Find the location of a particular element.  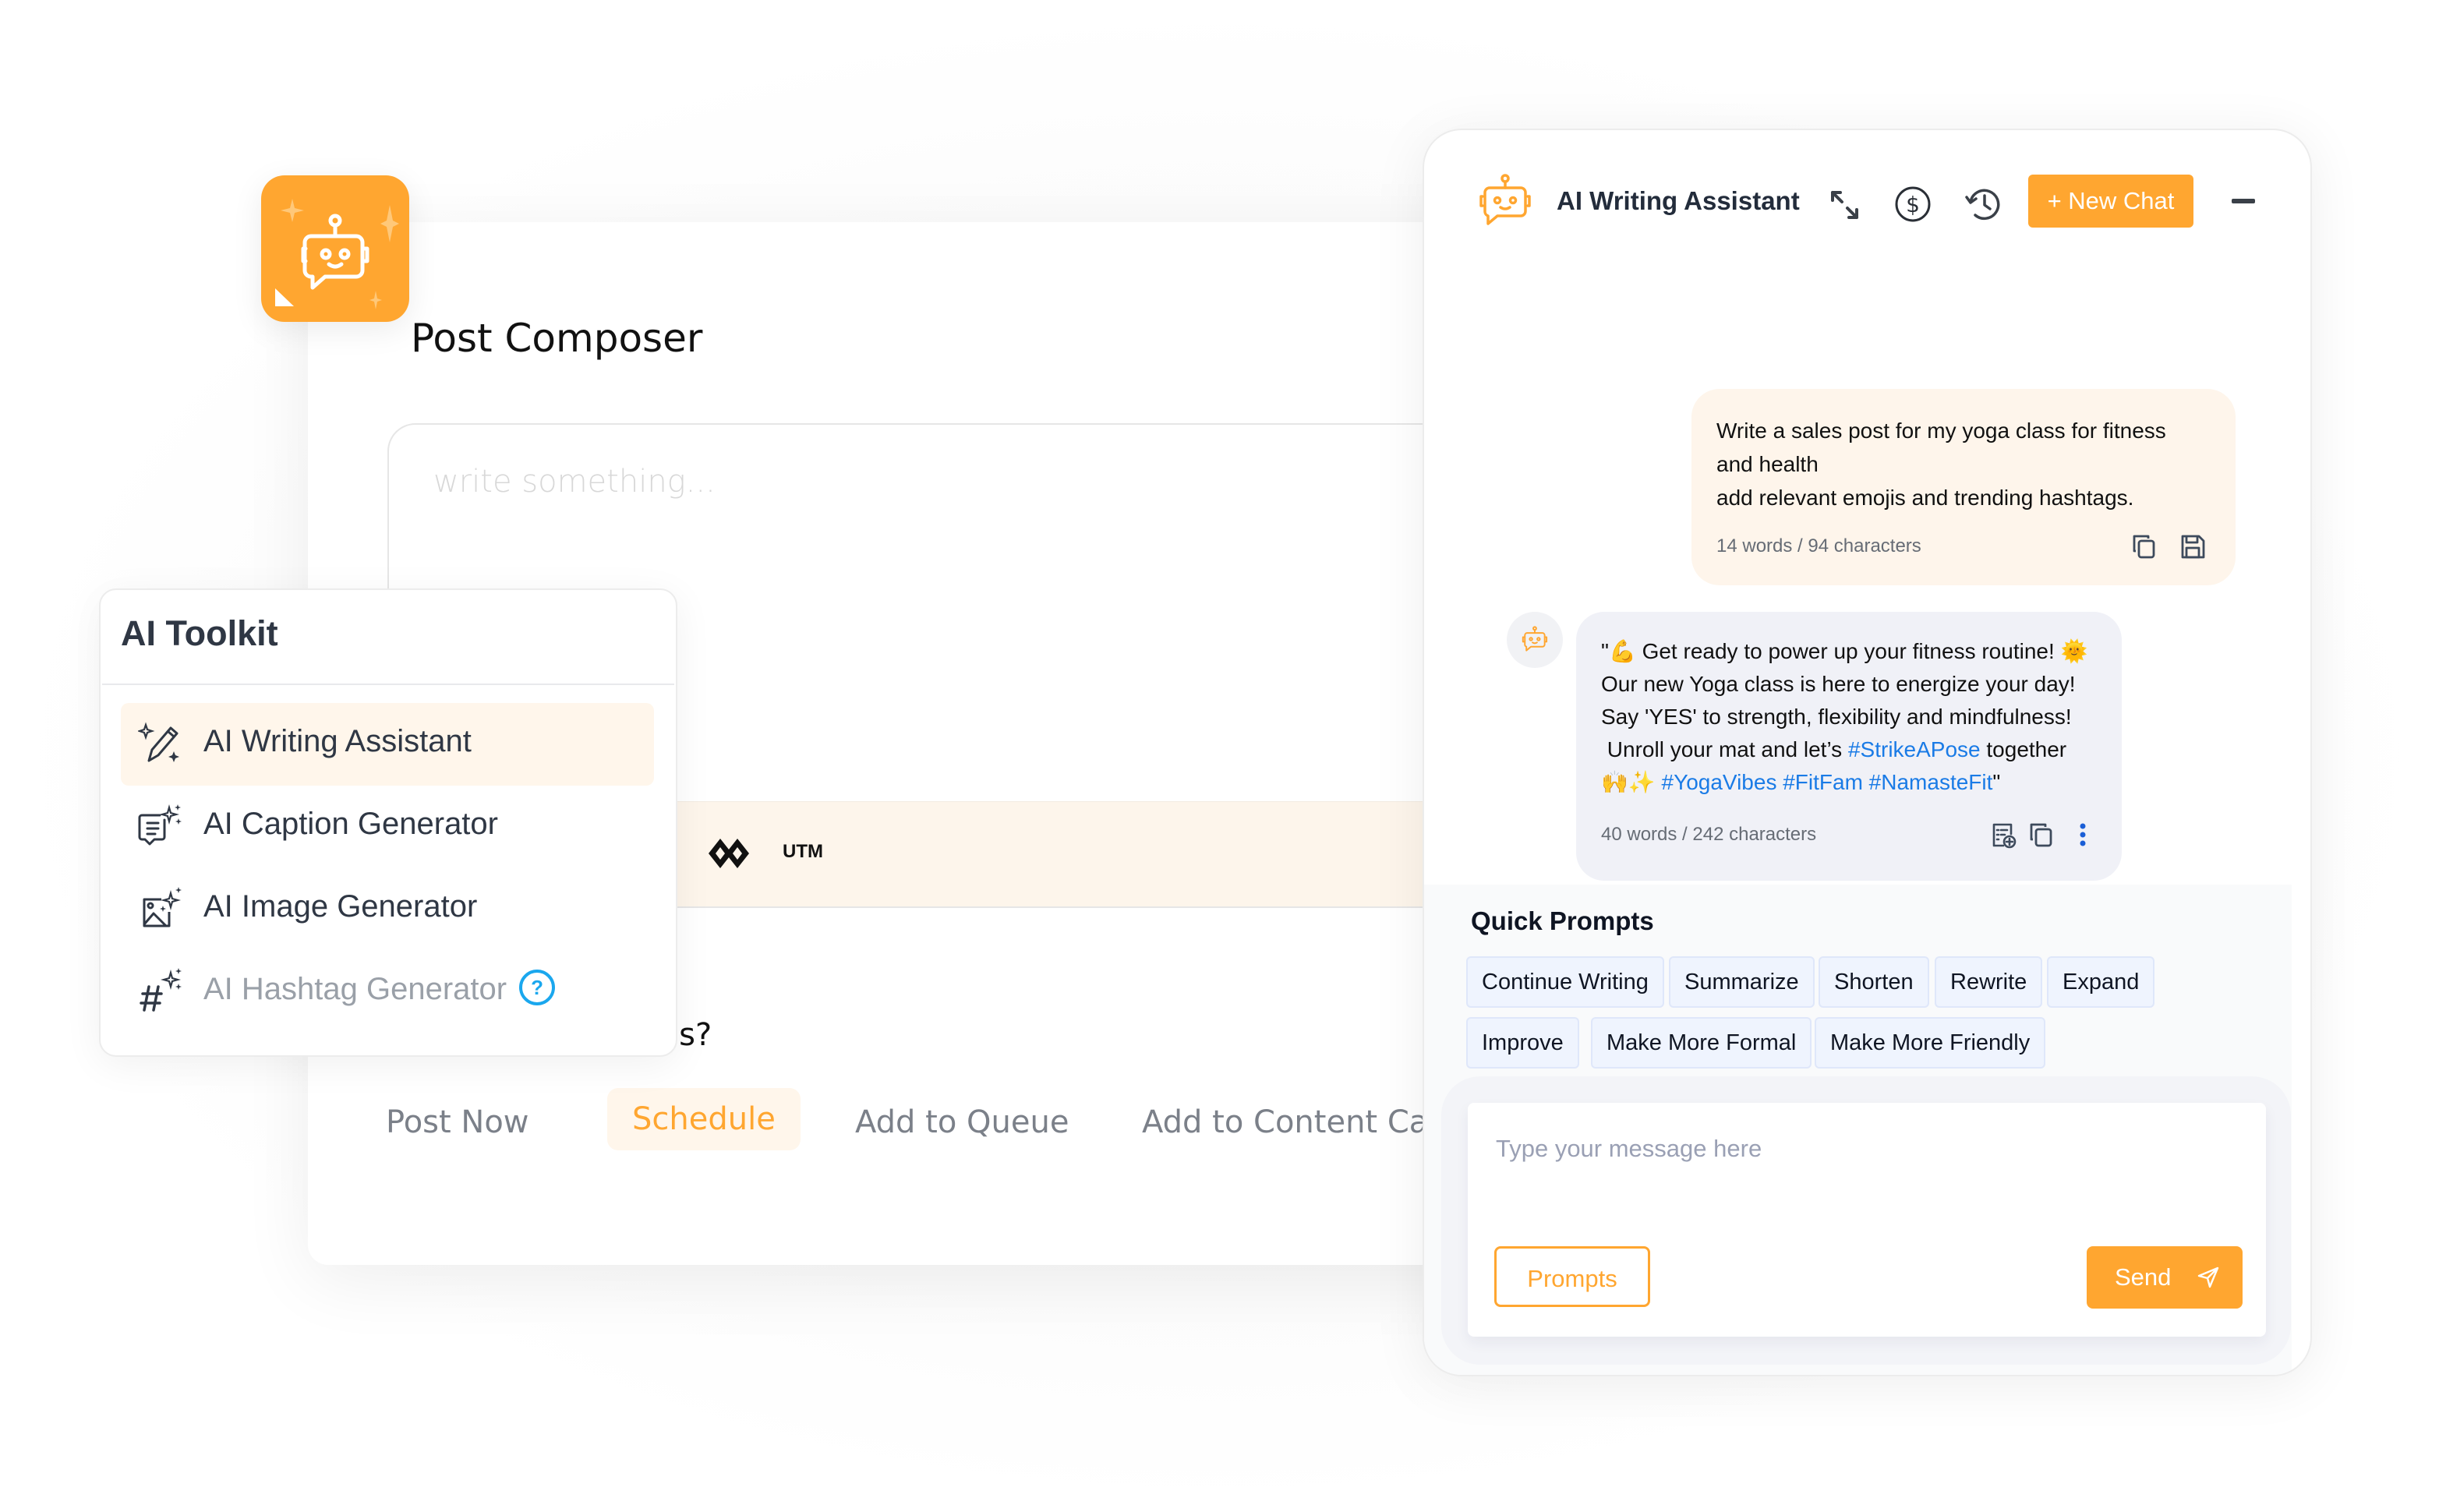

chat-header: AI Writing Assistant $ + New Chat is located at coordinates (1867, 208).